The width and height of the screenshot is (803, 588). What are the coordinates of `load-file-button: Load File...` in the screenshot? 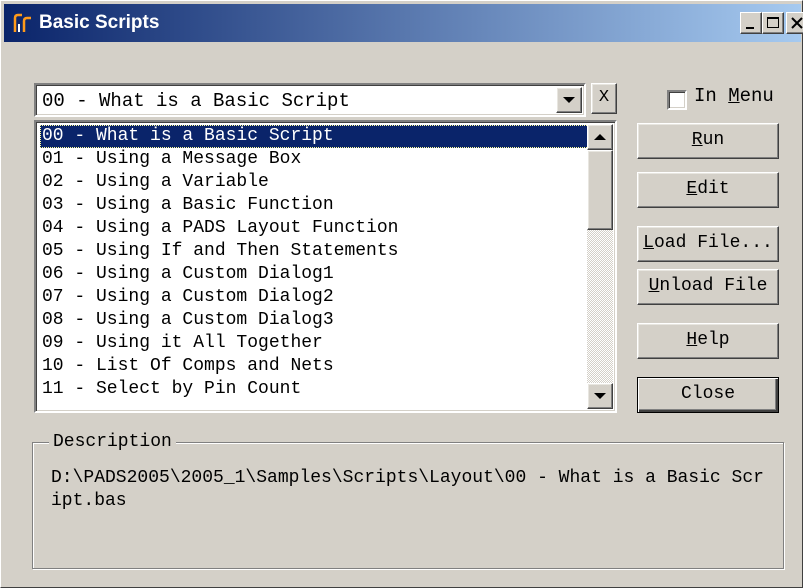 It's located at (708, 244).